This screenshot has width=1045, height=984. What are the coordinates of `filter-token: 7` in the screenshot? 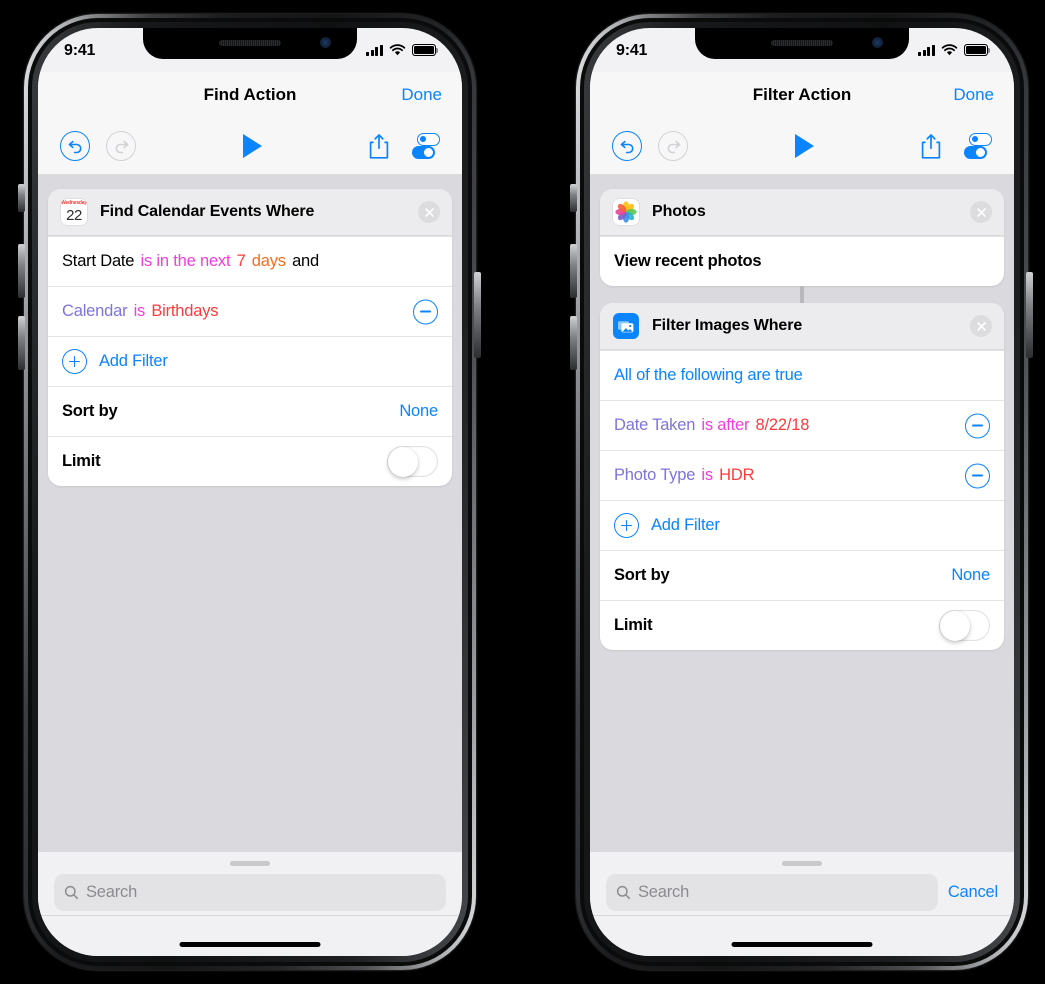 It's located at (241, 261).